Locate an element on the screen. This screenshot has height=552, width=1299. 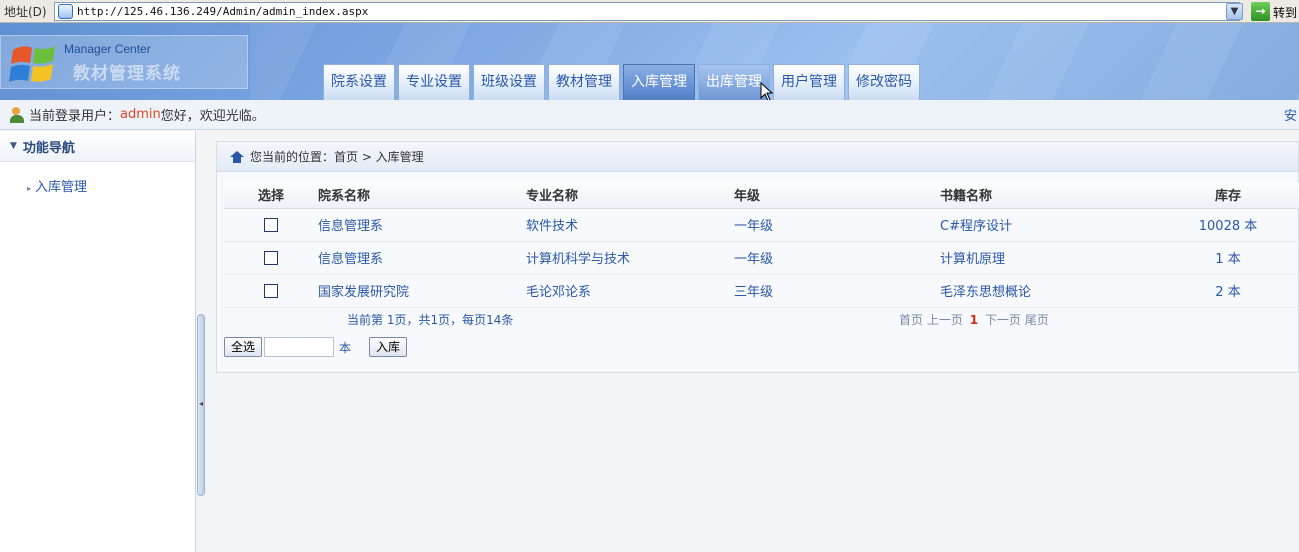
column-header-book: 书籍名称 is located at coordinates (1048, 195).